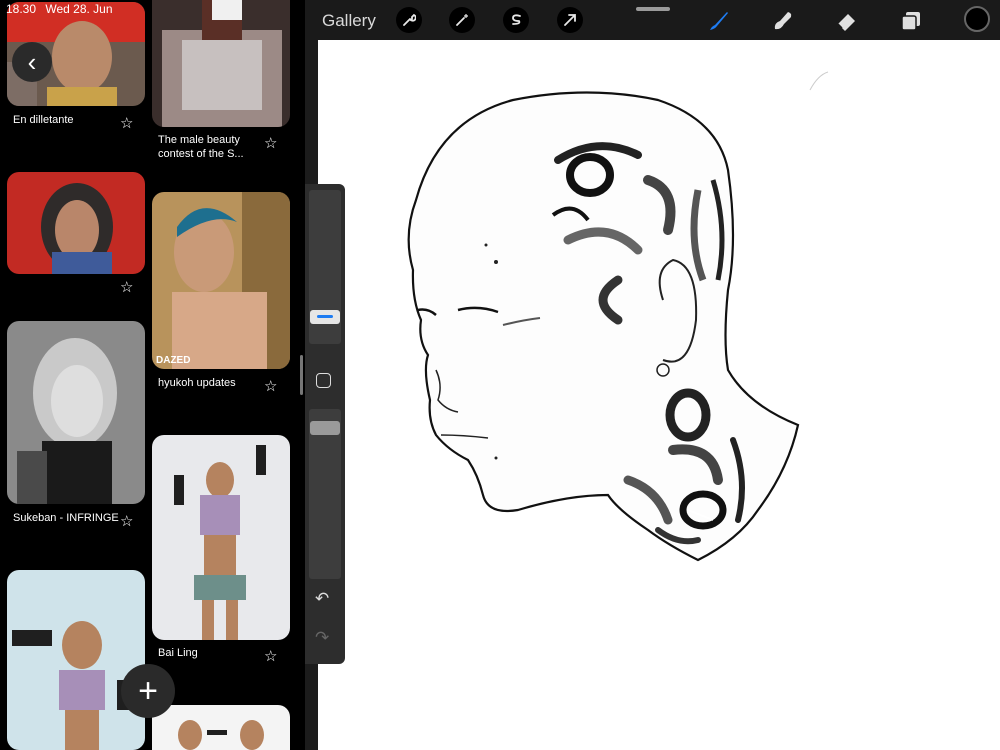  I want to click on magic-wand-icon, so click(462, 20).